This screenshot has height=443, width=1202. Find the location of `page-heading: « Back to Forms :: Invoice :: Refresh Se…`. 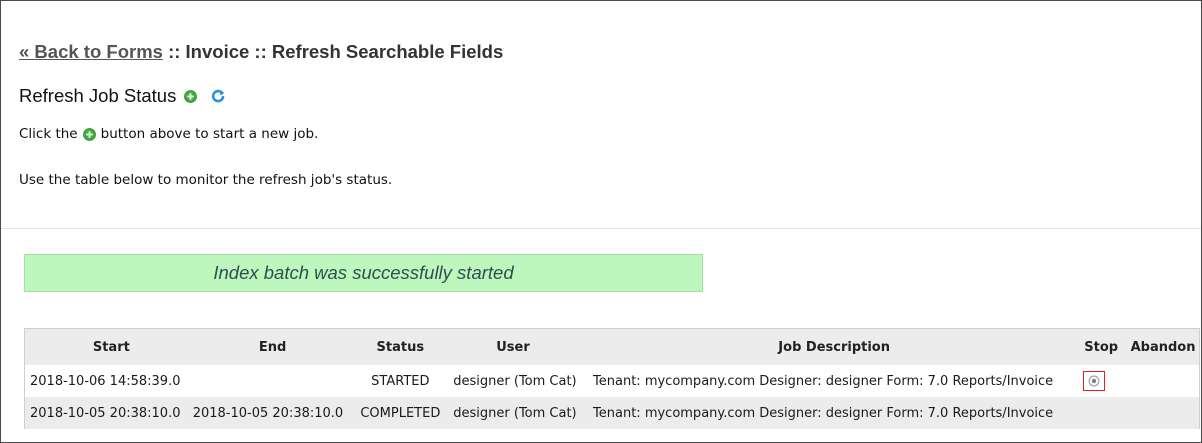

page-heading: « Back to Forms :: Invoice :: Refresh Se… is located at coordinates (261, 52).